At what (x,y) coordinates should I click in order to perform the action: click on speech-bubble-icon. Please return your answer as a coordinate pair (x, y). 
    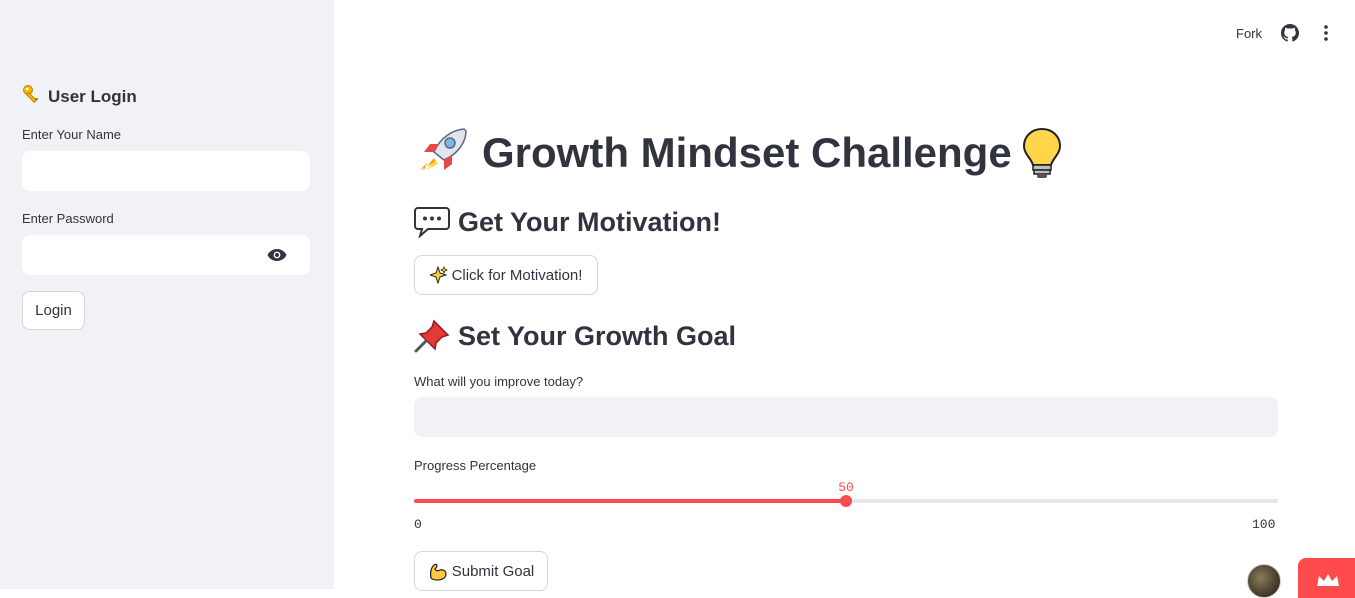
    Looking at the image, I should click on (432, 222).